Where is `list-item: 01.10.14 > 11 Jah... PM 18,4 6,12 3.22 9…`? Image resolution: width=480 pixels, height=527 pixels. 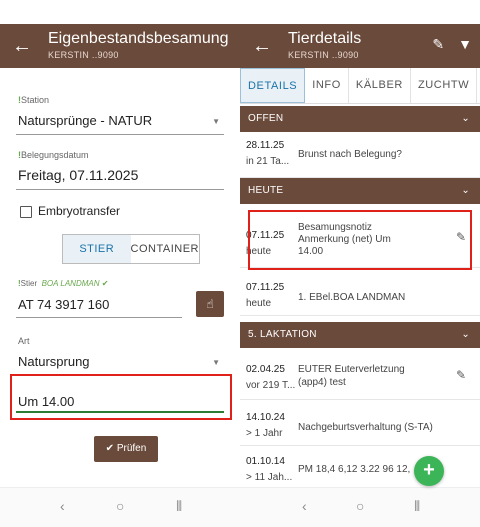 list-item: 01.10.14 > 11 Jah... PM 18,4 6,12 3.22 9… is located at coordinates (360, 467).